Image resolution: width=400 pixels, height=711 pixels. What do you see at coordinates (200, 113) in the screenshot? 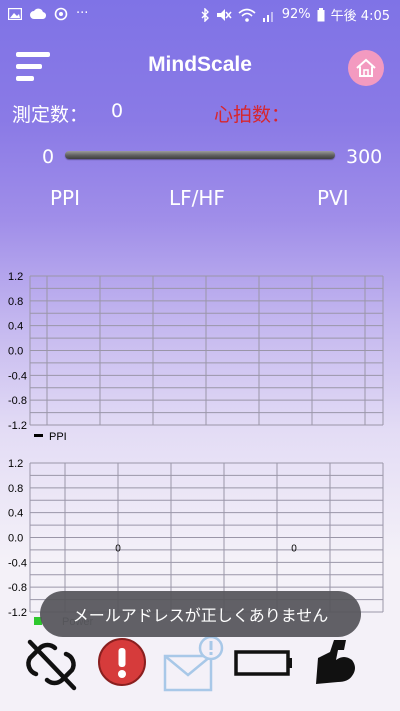
I see `stats-row: 測定数： 0 心拍数：` at bounding box center [200, 113].